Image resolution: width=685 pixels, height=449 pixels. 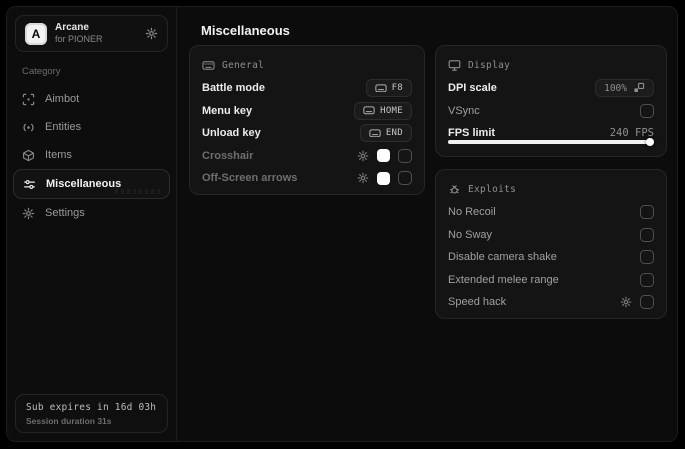 I want to click on offscreen-arrows-checkbox, so click(x=405, y=178).